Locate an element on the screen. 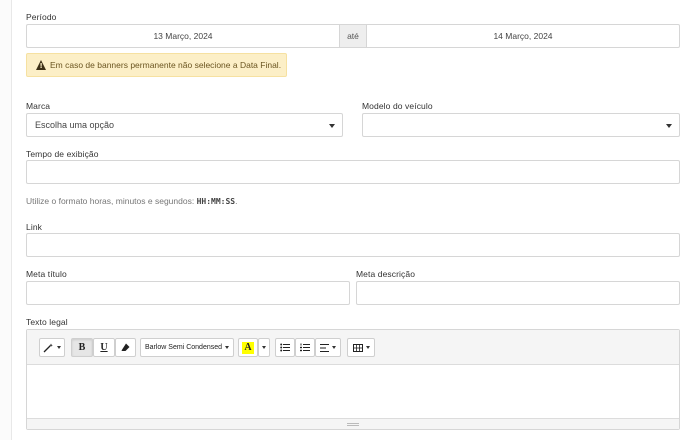  legal-text-label: Texto legal is located at coordinates (47, 322).